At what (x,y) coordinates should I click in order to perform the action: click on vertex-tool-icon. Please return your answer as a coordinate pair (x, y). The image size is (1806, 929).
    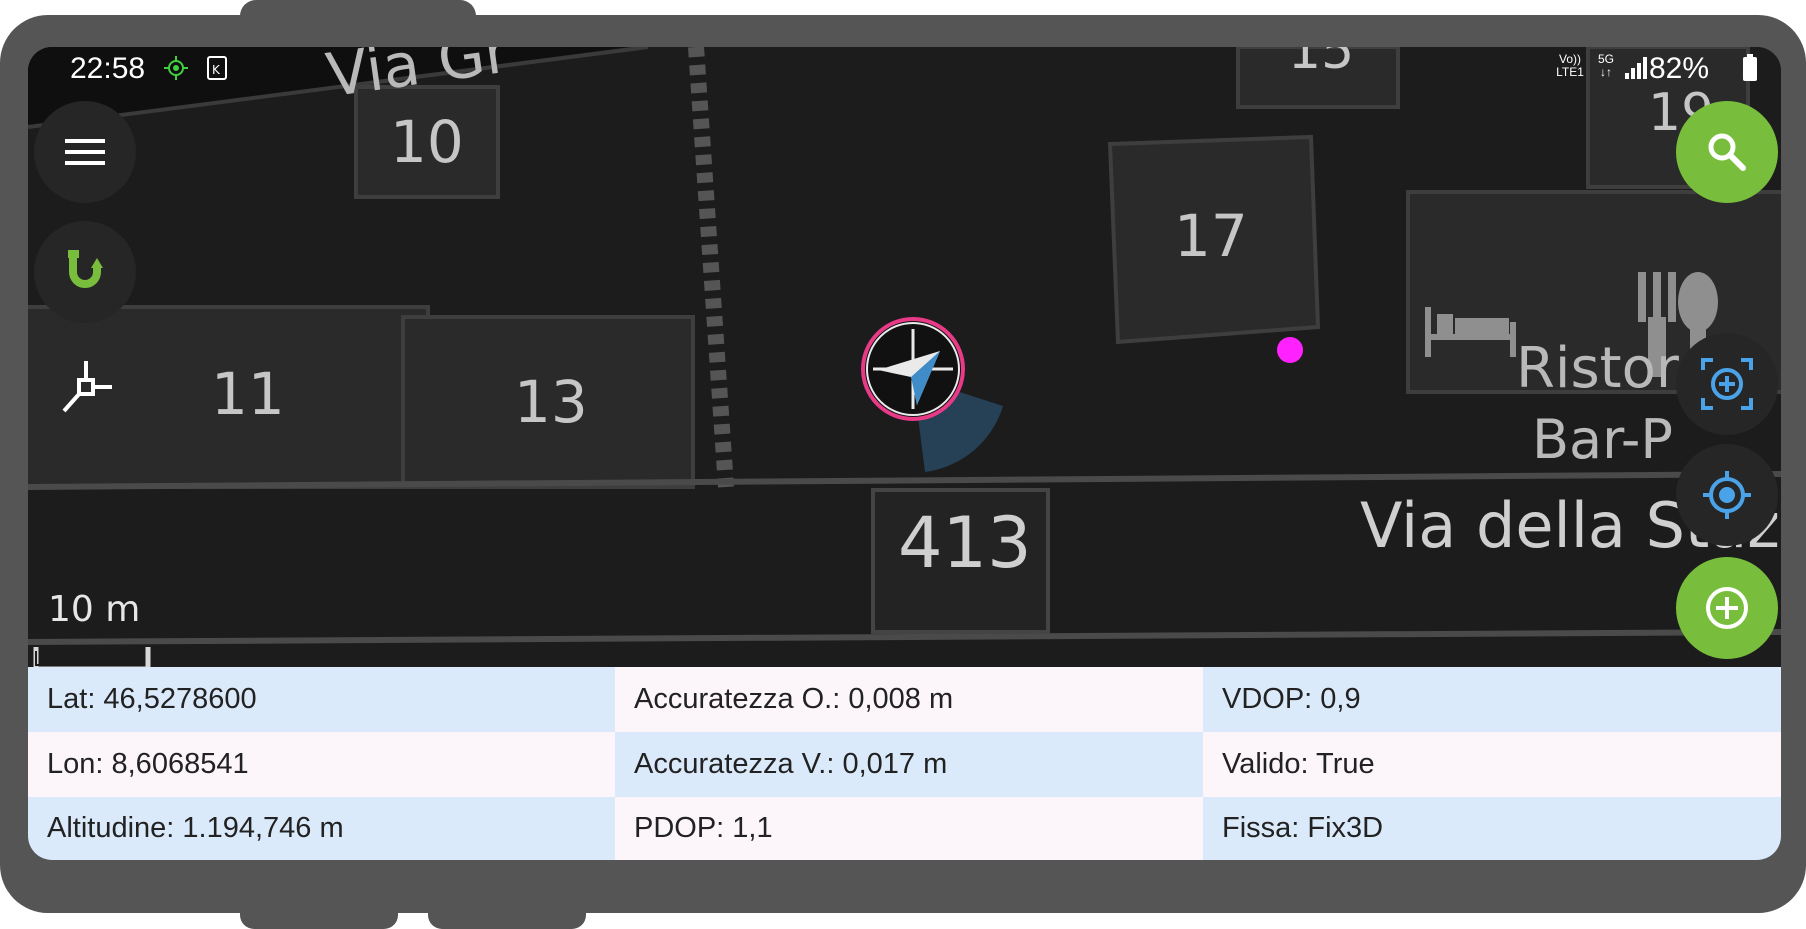
    Looking at the image, I should click on (87, 387).